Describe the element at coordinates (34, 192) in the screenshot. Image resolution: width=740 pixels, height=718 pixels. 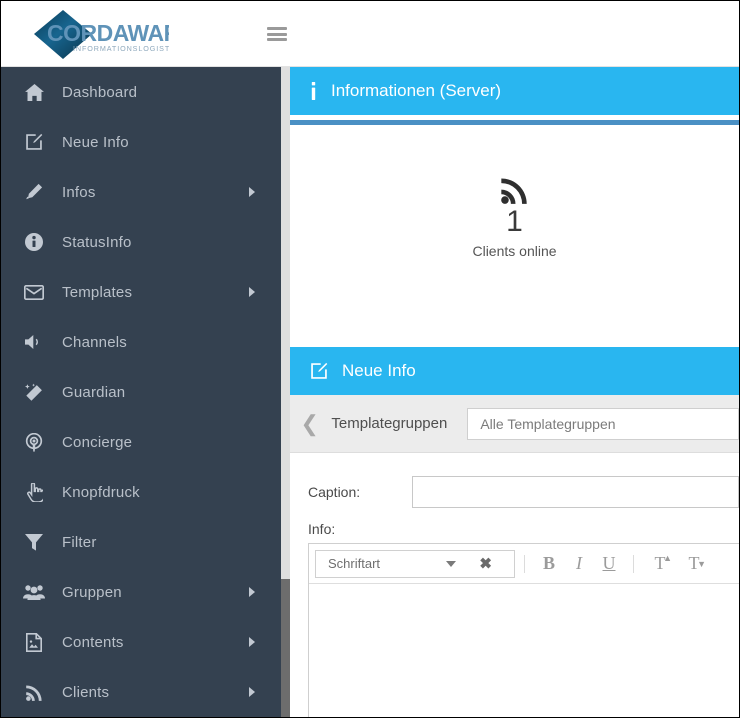
I see `pencil-icon` at that location.